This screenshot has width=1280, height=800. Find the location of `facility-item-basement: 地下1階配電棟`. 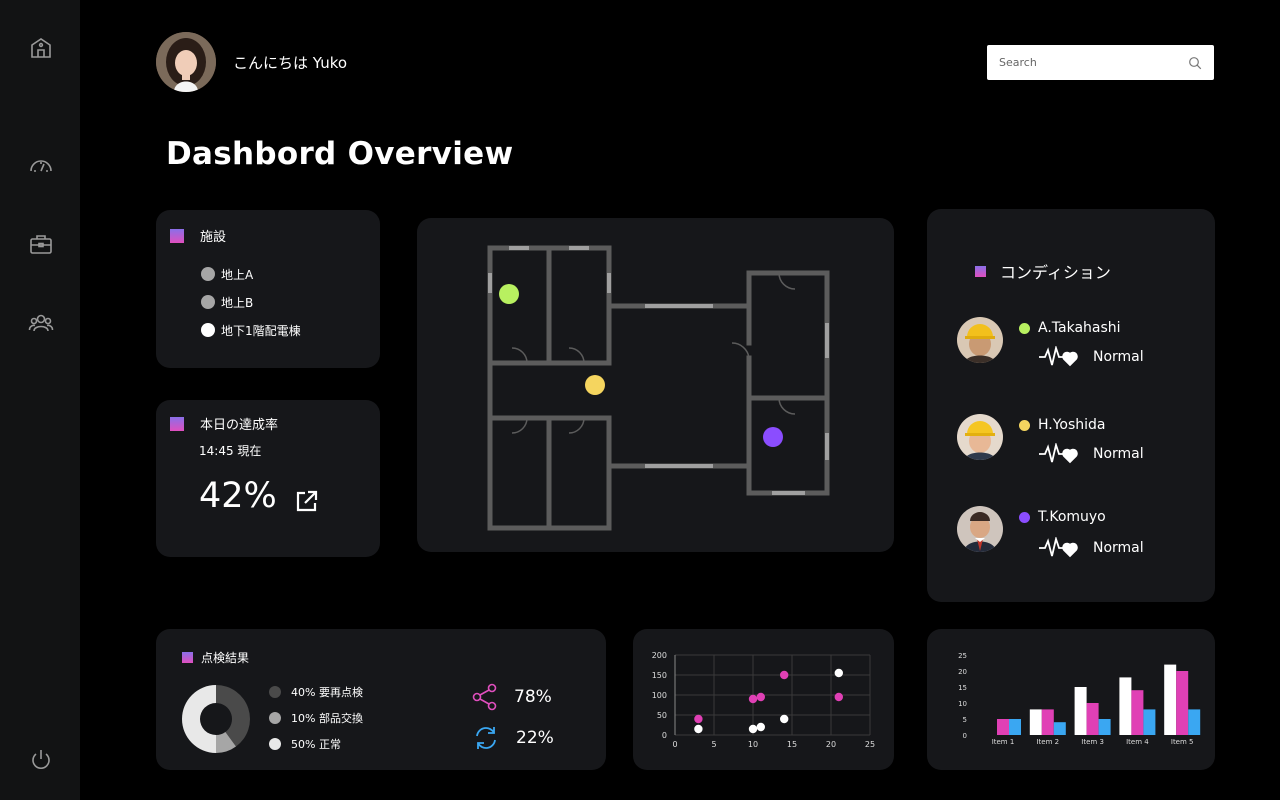

facility-item-basement: 地下1階配電棟 is located at coordinates (251, 330).